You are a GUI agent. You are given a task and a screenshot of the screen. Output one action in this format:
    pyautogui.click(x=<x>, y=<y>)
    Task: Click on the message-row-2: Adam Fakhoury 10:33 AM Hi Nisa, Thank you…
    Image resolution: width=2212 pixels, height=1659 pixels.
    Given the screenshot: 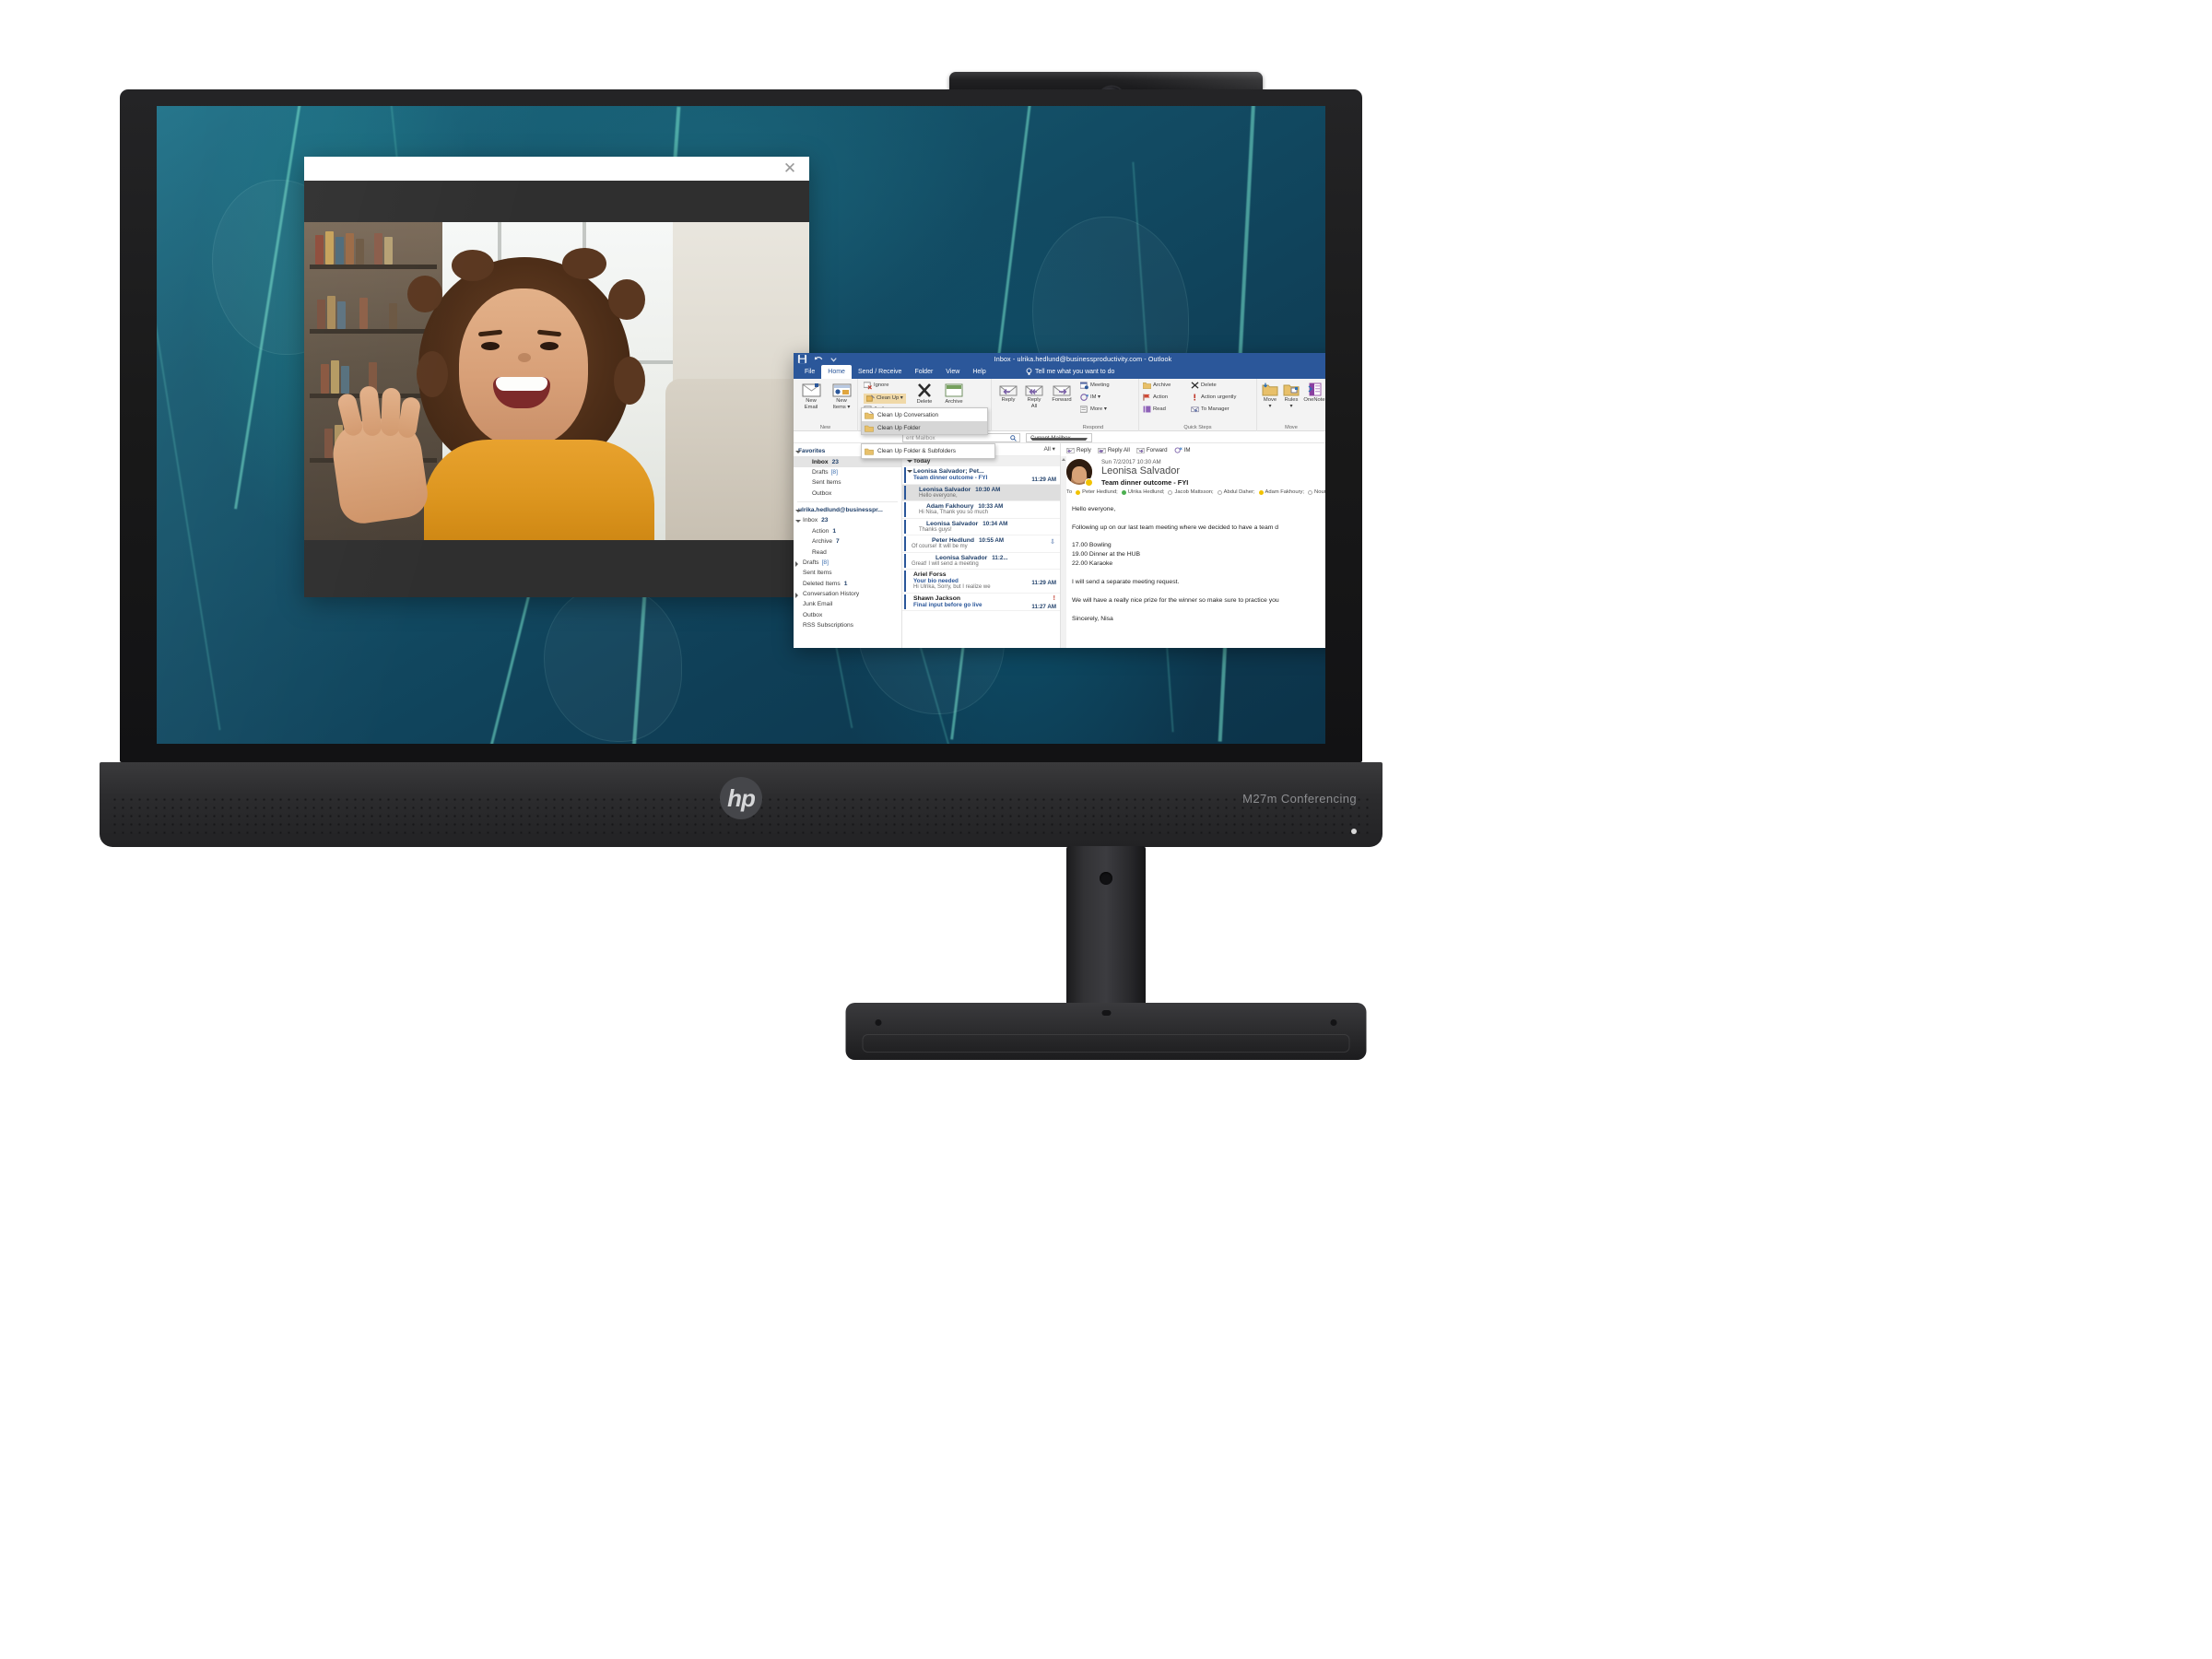 What is the action you would take?
    pyautogui.click(x=981, y=510)
    